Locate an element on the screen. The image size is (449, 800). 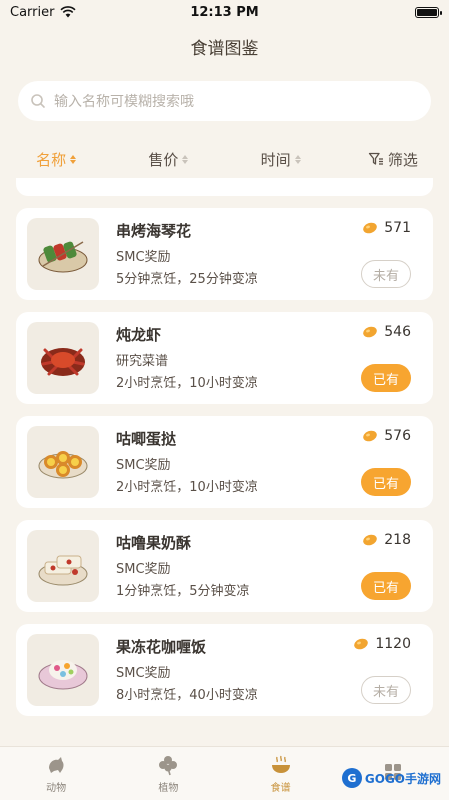
pastry-dish-icon is located at coordinates (63, 570).